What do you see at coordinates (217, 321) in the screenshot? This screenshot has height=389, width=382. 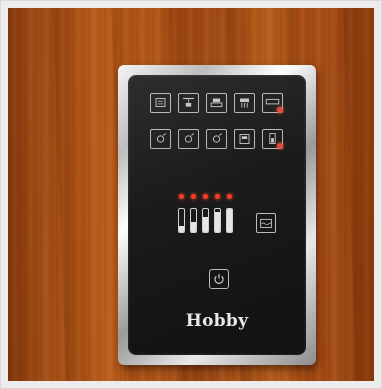 I see `brand-logo: Hobby` at bounding box center [217, 321].